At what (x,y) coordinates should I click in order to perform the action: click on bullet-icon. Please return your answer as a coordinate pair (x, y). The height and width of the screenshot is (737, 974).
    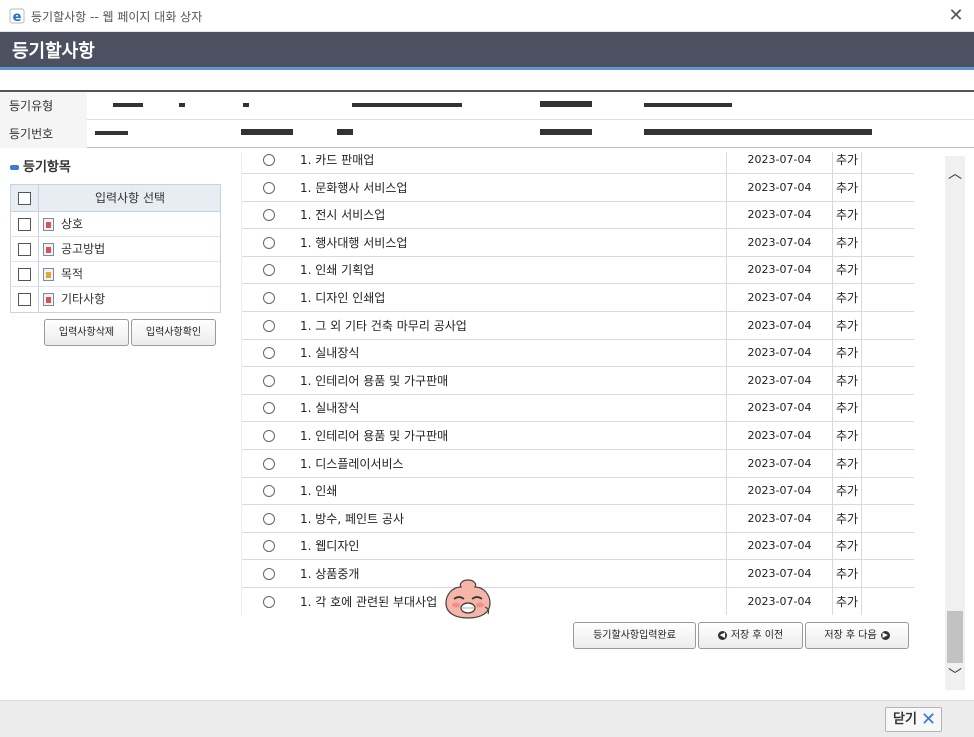
    Looking at the image, I should click on (14, 167).